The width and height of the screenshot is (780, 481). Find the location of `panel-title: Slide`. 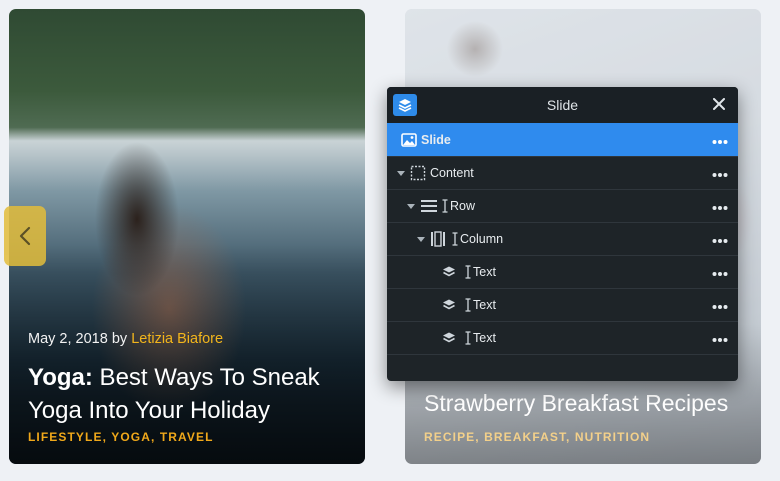

panel-title: Slide is located at coordinates (562, 105).